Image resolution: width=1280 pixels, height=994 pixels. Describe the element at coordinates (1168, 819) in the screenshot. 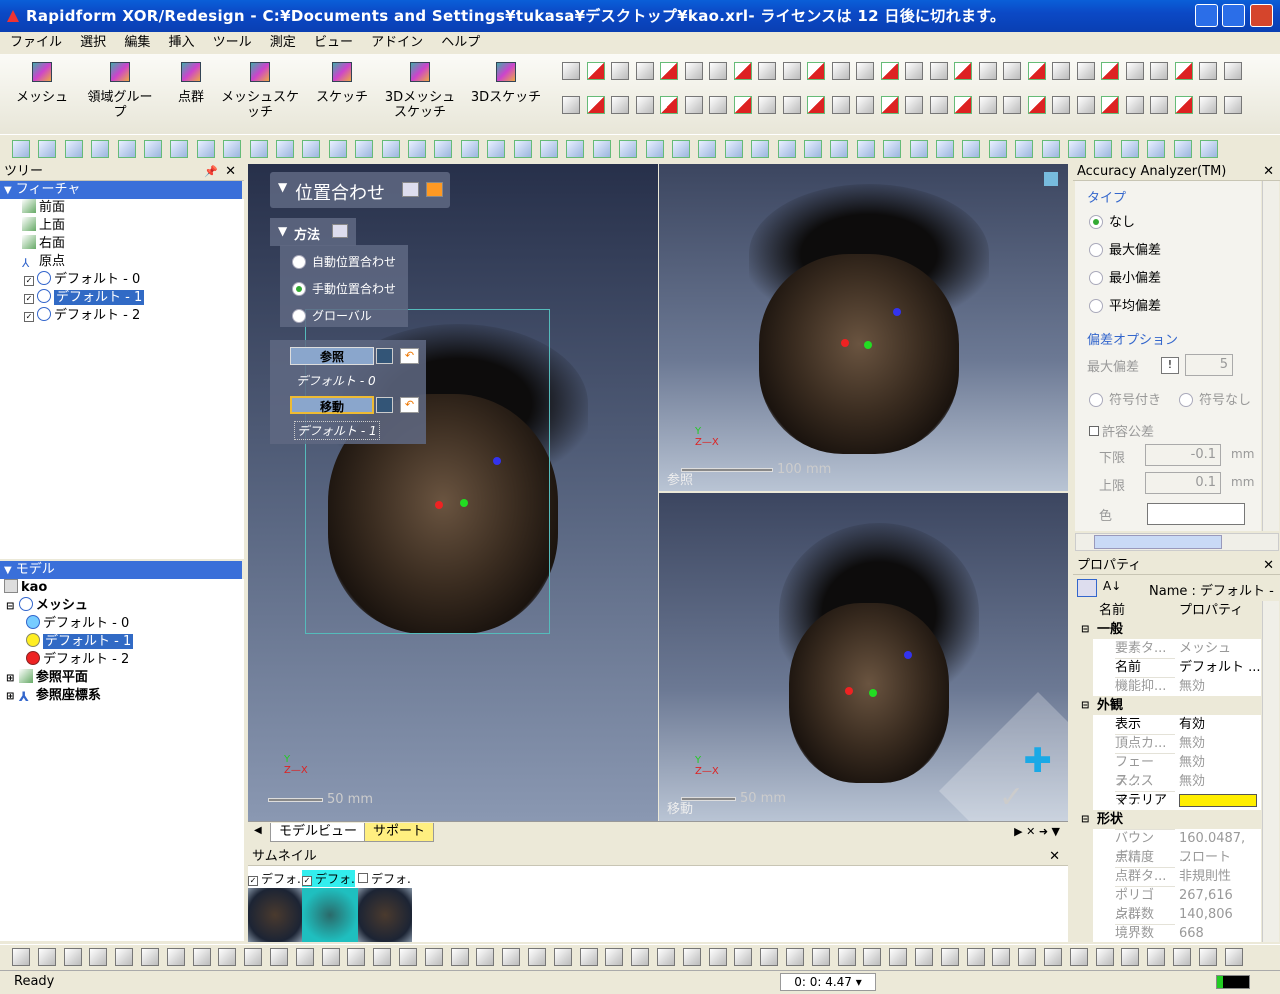

I see `property-group-header: ⊟ 形状` at that location.